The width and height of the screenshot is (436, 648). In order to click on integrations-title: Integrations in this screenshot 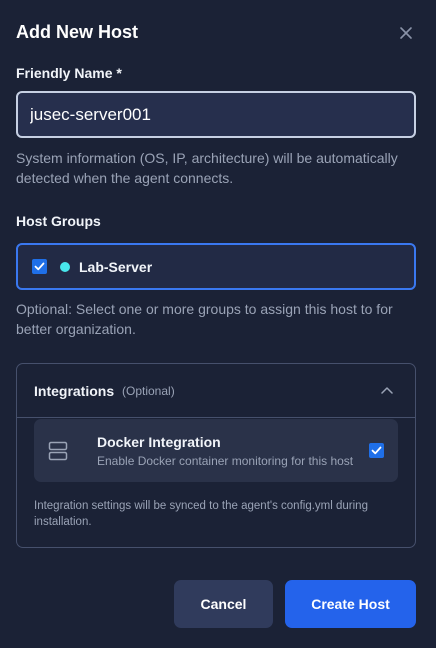, I will do `click(74, 391)`.